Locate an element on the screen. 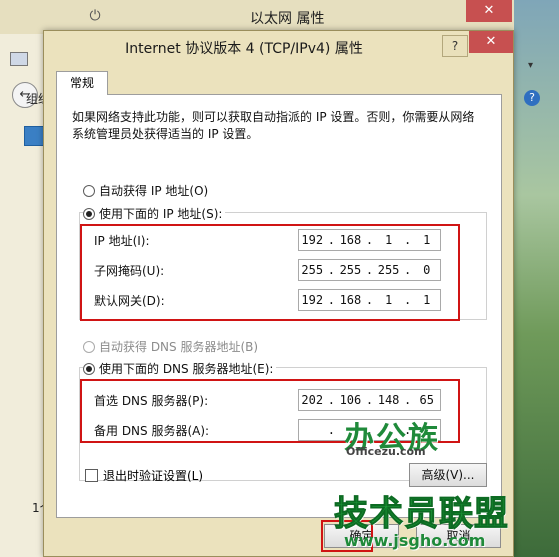  checkbox-indicator is located at coordinates (91, 475).